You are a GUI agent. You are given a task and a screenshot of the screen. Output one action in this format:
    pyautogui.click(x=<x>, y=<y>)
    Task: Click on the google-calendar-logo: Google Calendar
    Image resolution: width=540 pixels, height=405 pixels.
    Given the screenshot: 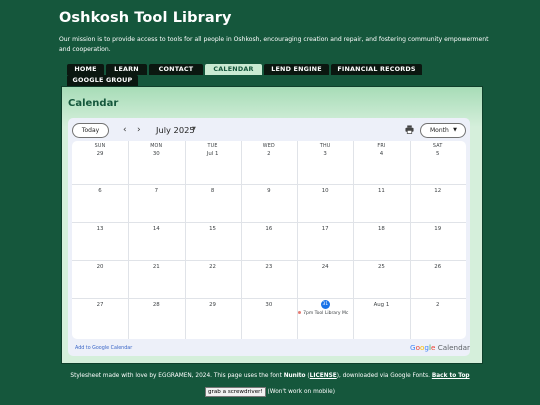 What is the action you would take?
    pyautogui.click(x=440, y=347)
    